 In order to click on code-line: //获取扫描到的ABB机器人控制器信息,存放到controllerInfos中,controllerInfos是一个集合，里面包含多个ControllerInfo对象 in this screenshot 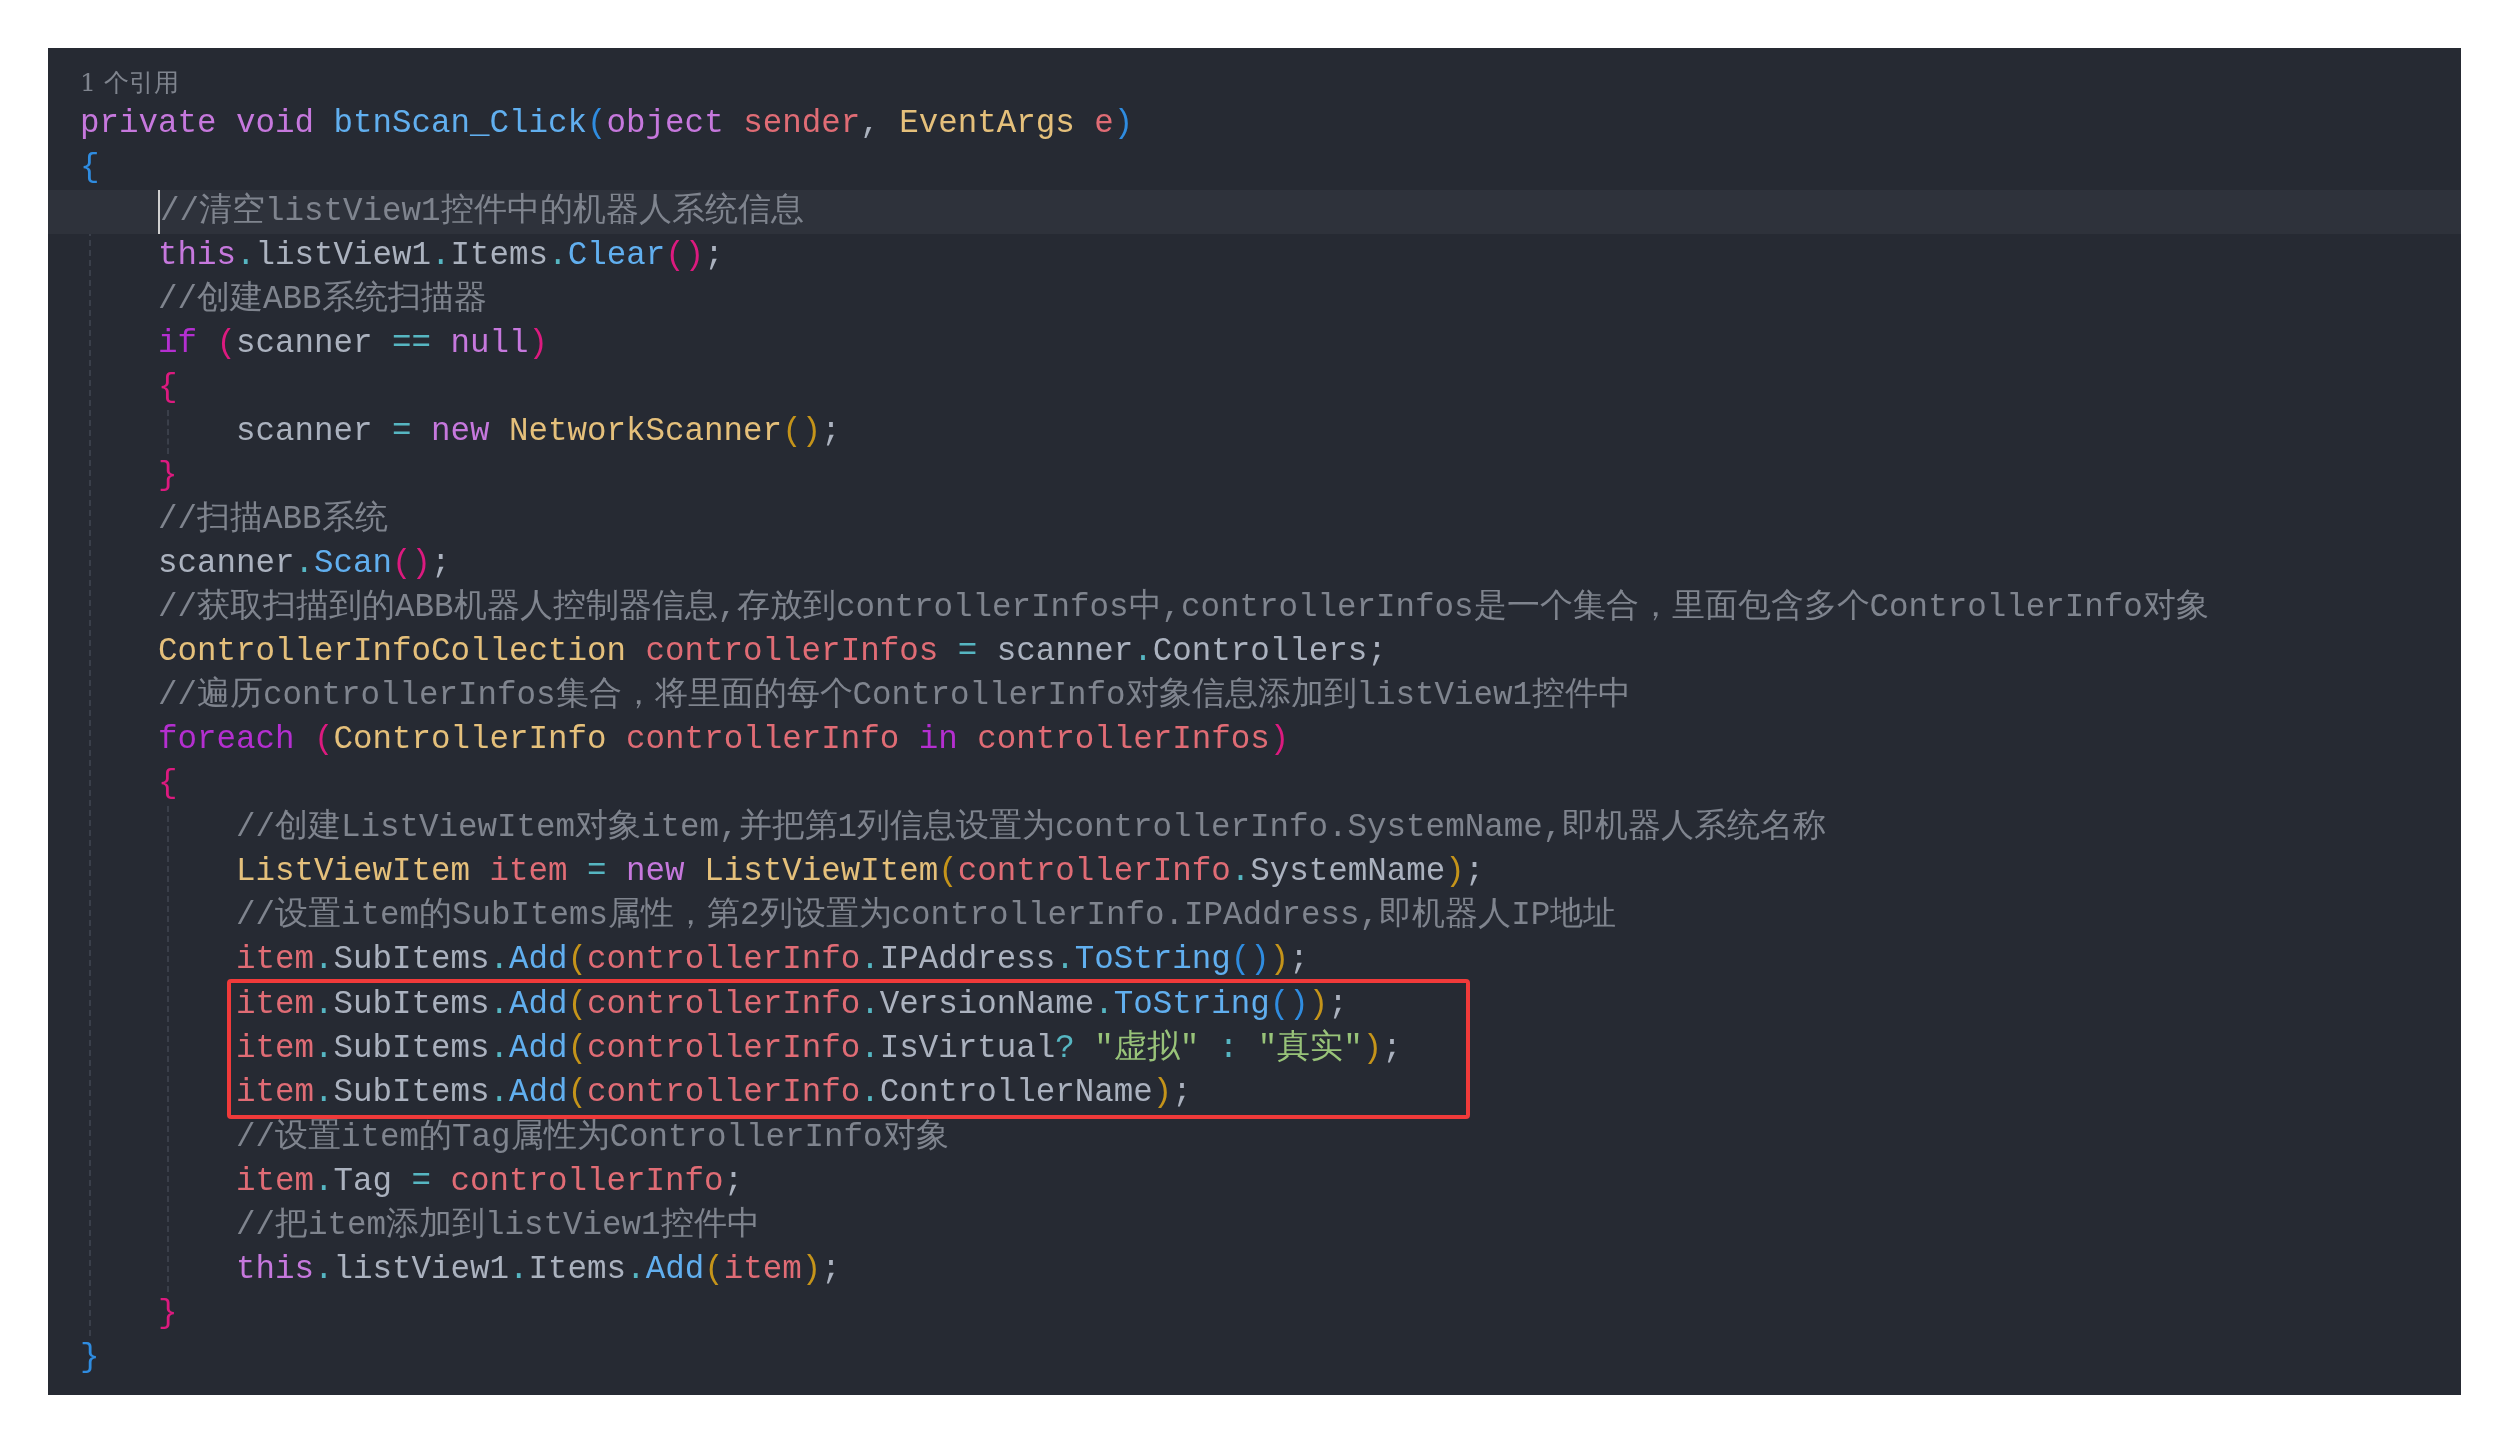, I will do `click(1183, 607)`.